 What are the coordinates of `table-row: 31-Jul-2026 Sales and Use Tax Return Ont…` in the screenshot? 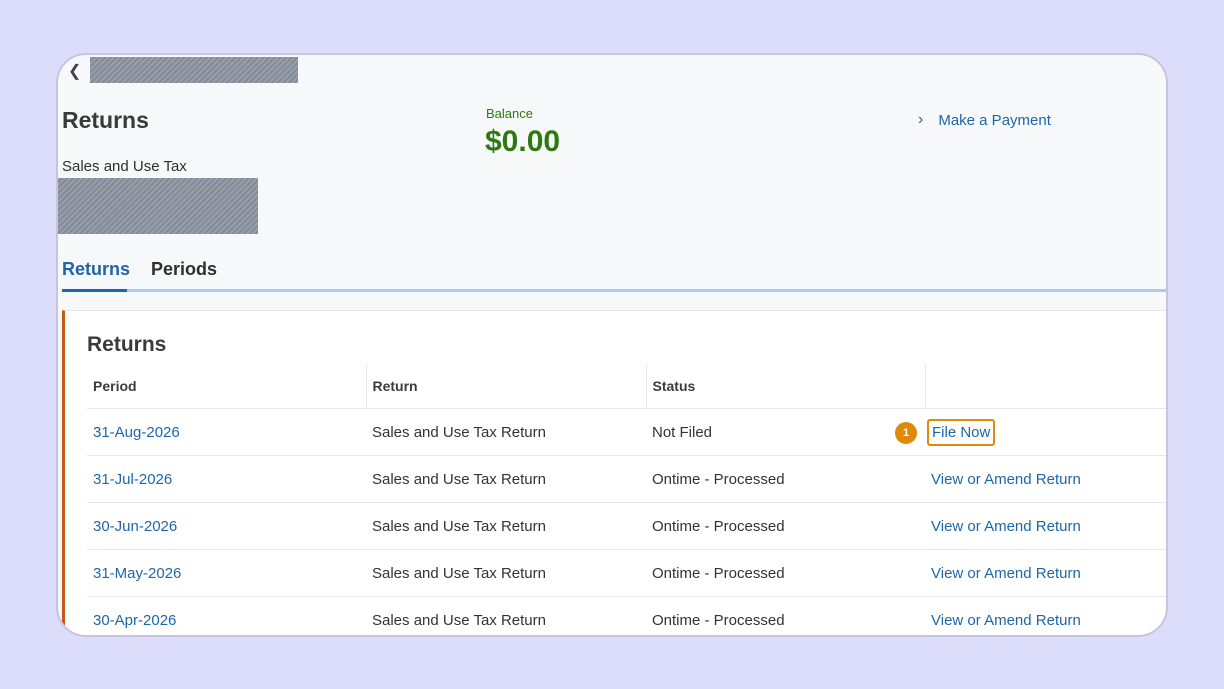 It's located at (626, 479).